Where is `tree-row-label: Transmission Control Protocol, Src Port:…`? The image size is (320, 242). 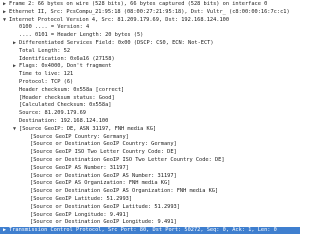 tree-row-label: Transmission Control Protocol, Src Port:… is located at coordinates (143, 230).